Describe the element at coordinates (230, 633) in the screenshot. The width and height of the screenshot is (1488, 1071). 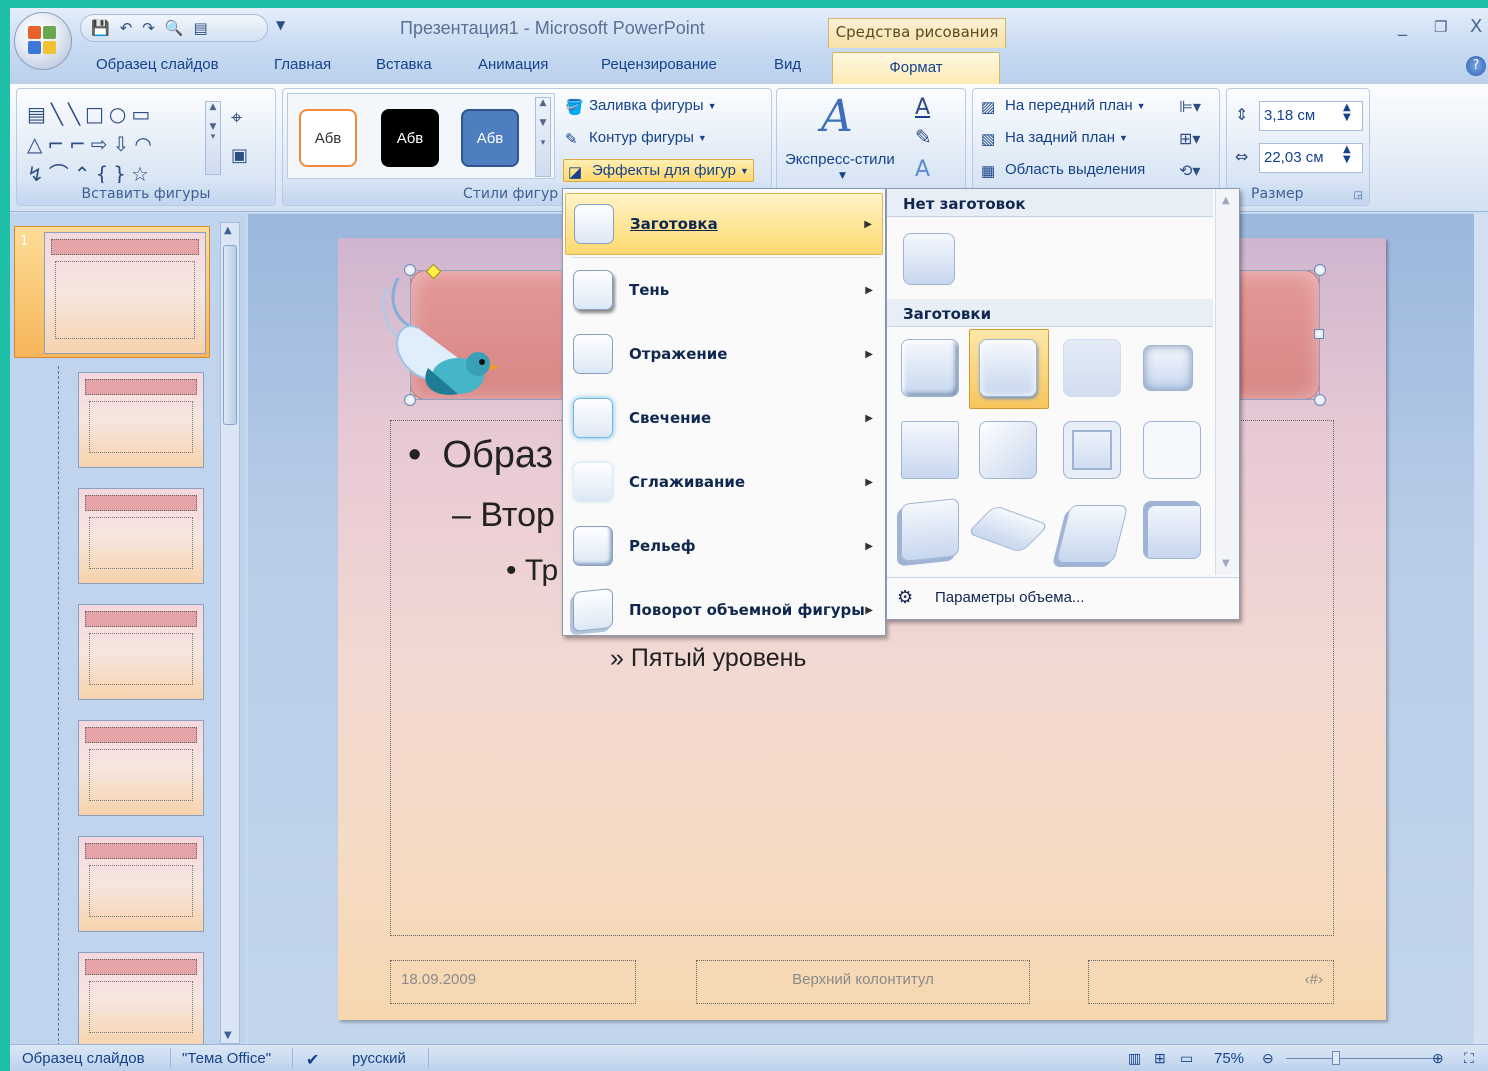
I see `thumbnail-scrollbar: ▲ ▼` at that location.